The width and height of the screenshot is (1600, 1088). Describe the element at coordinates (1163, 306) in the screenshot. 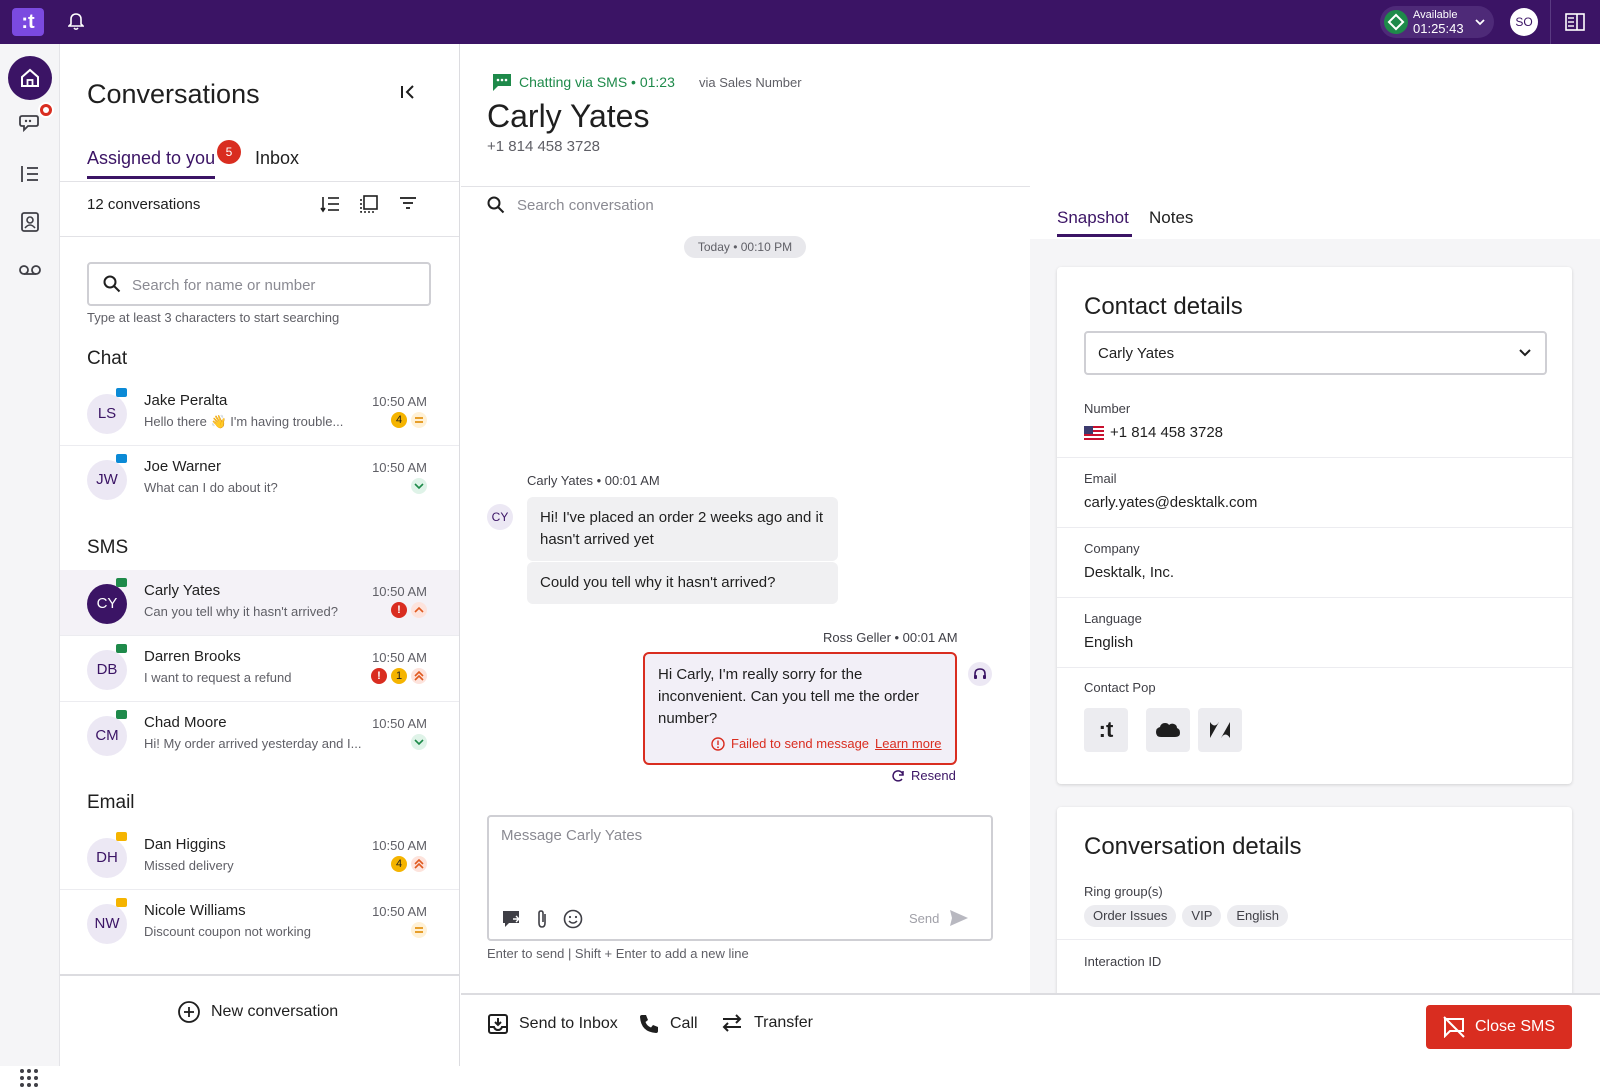

I see `card-title: Contact details` at that location.